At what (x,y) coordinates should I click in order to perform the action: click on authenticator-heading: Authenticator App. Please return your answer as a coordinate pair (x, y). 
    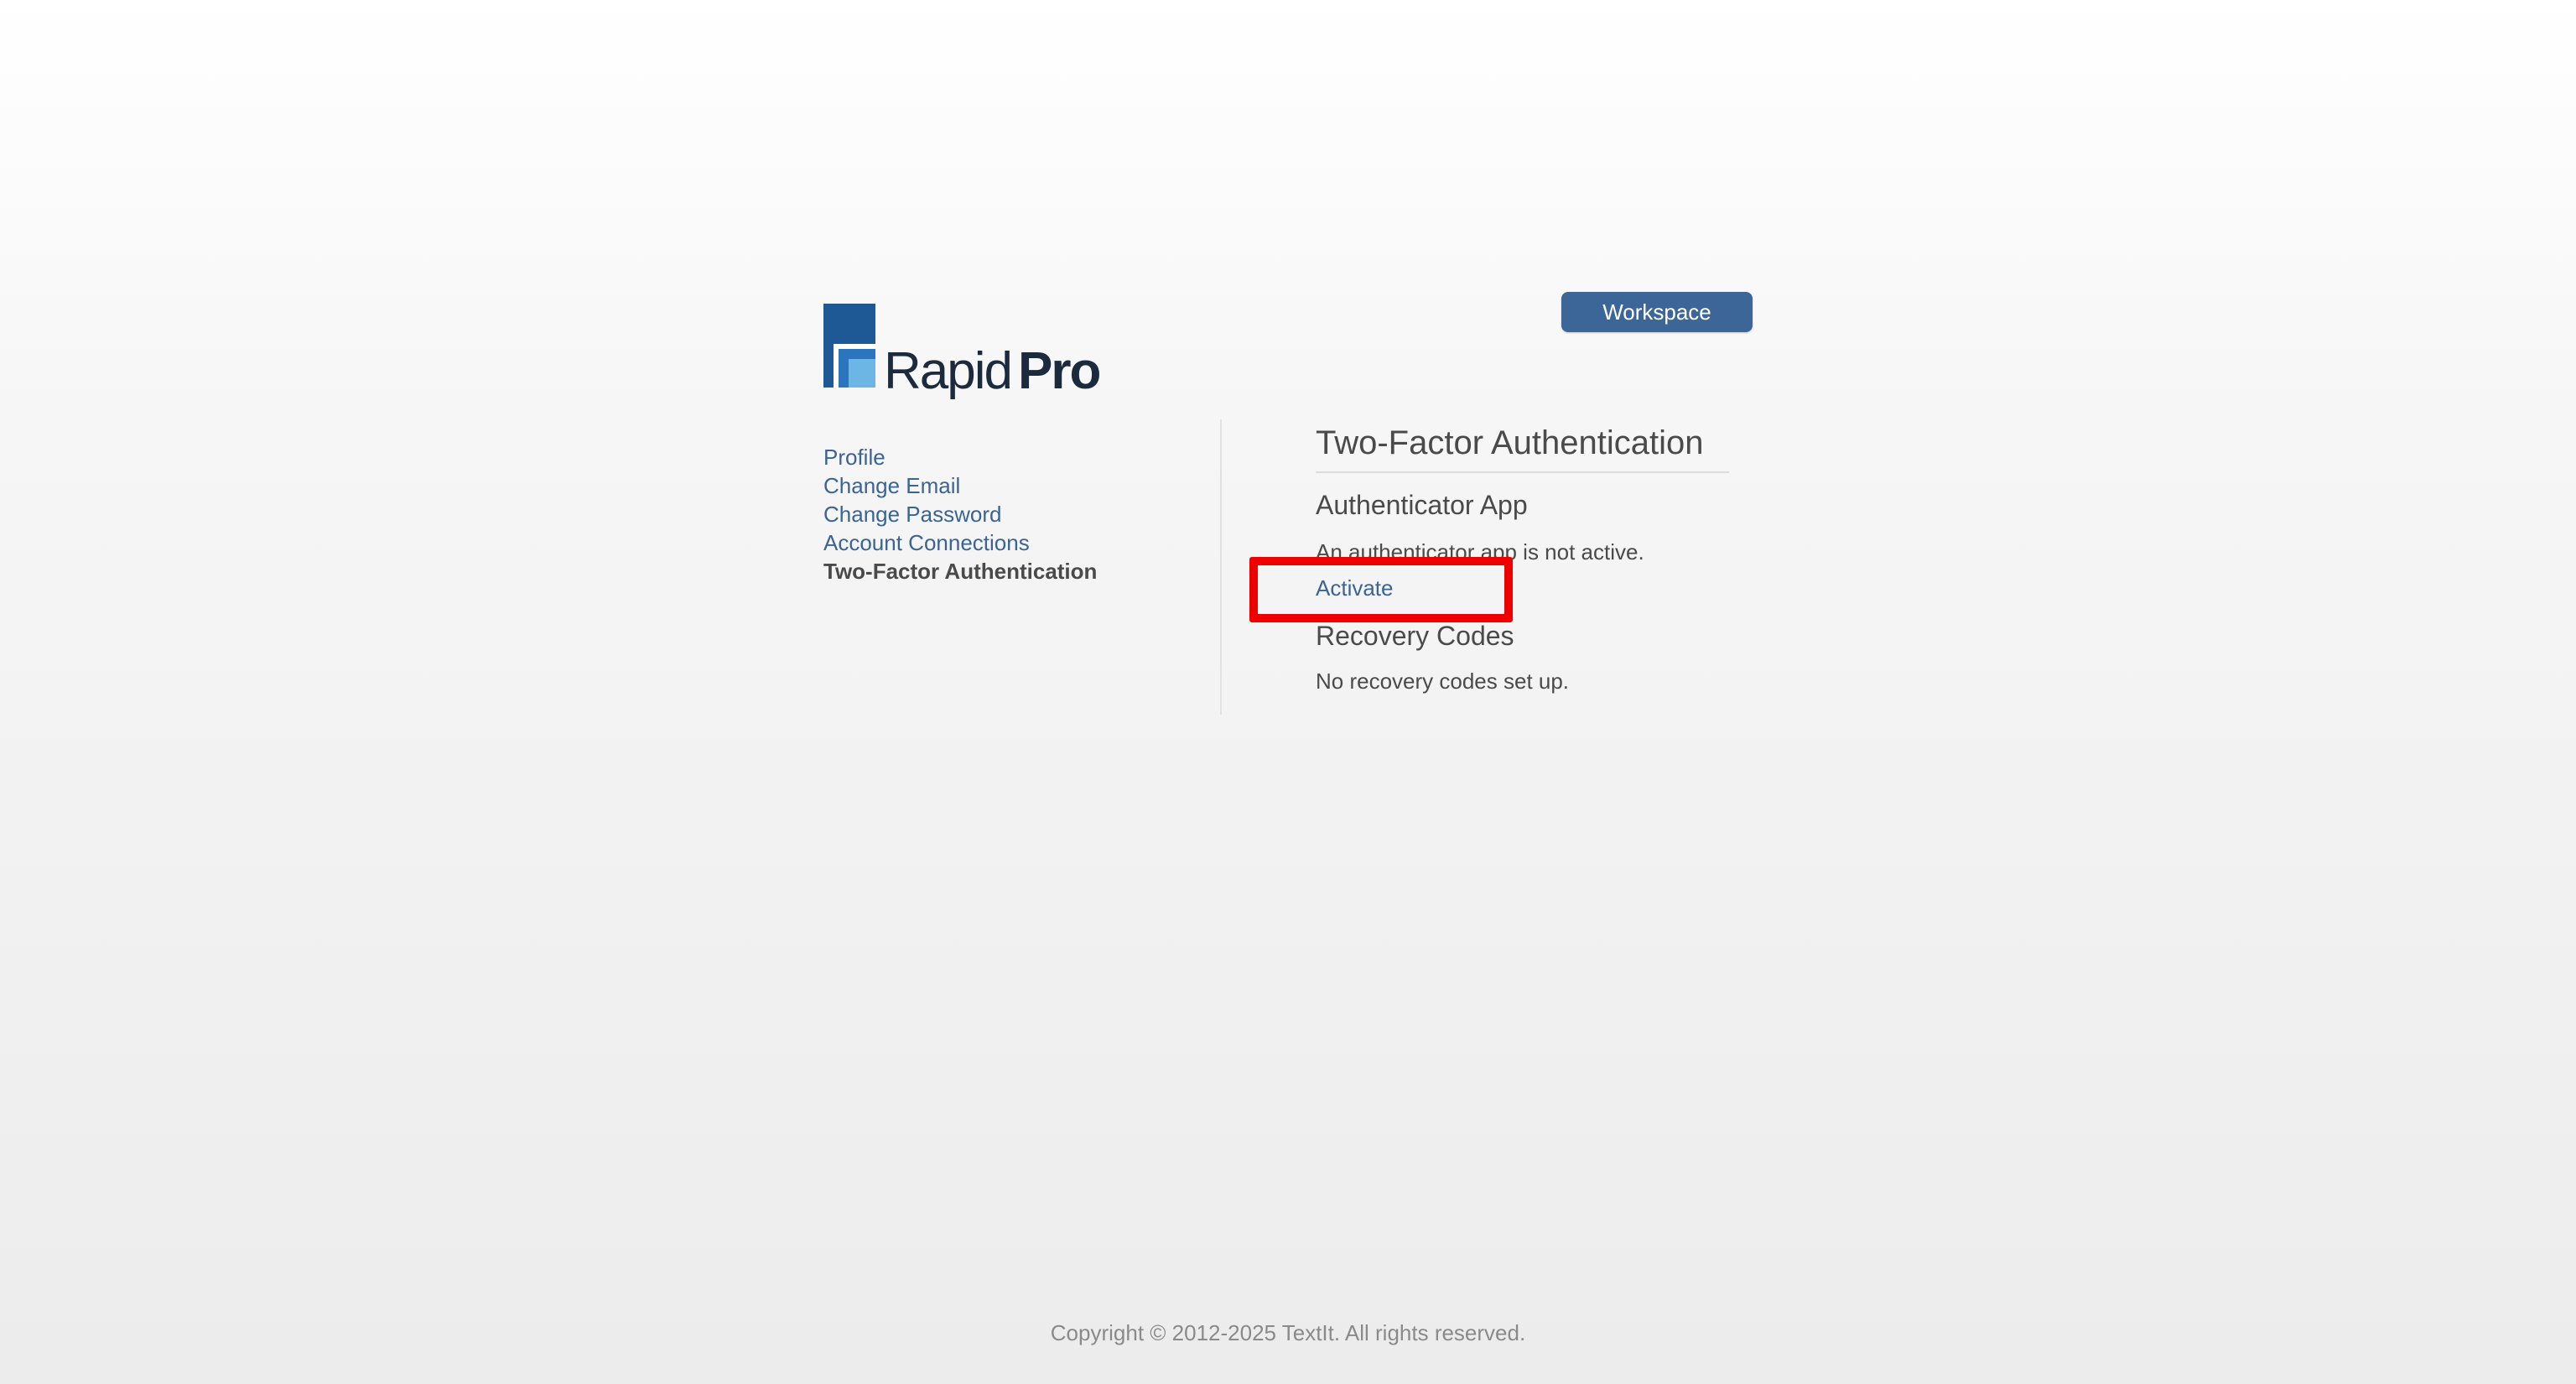
    Looking at the image, I should click on (1422, 505).